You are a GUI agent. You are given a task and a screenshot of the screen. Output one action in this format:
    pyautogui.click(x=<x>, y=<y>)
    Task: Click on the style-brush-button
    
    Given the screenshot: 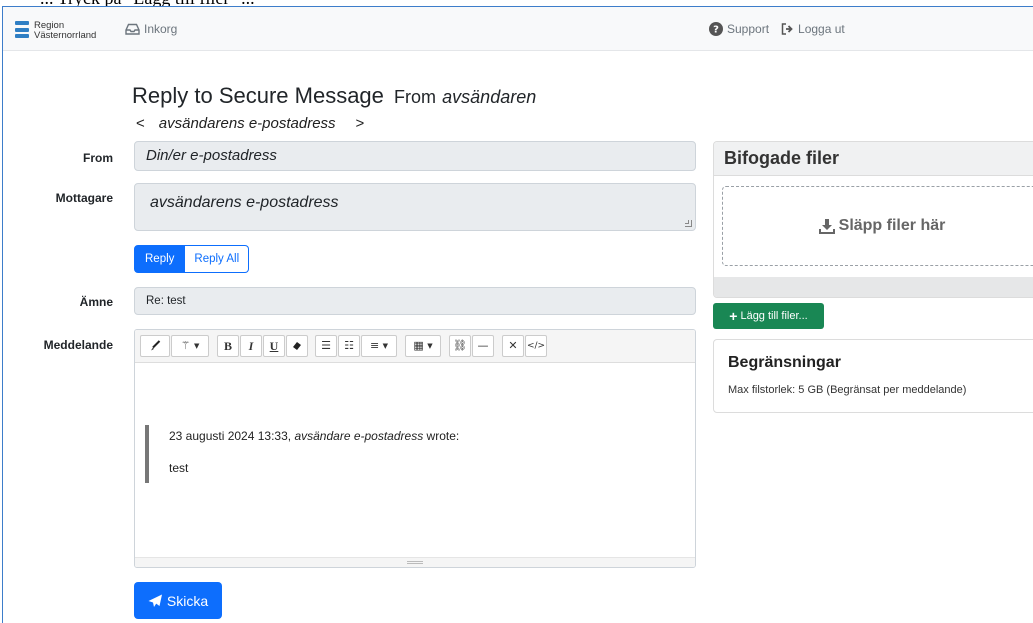 What is the action you would take?
    pyautogui.click(x=155, y=346)
    